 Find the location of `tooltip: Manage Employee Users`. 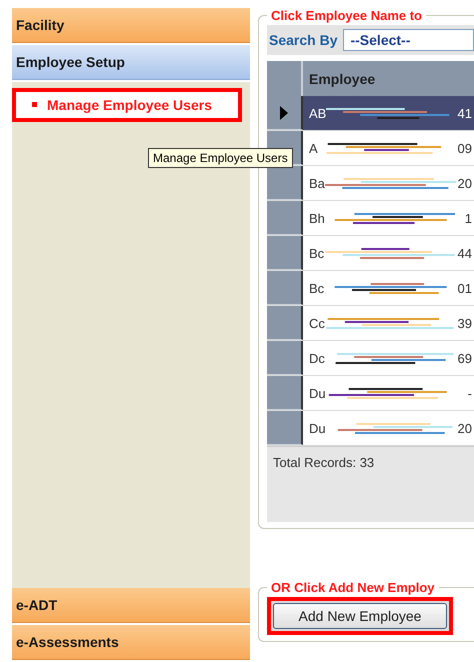

tooltip: Manage Employee Users is located at coordinates (220, 158).